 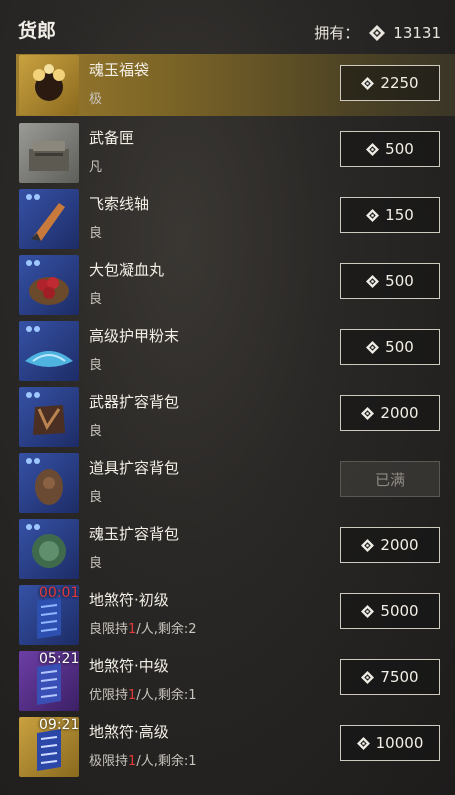 I want to click on price-label: 7500, so click(x=399, y=677).